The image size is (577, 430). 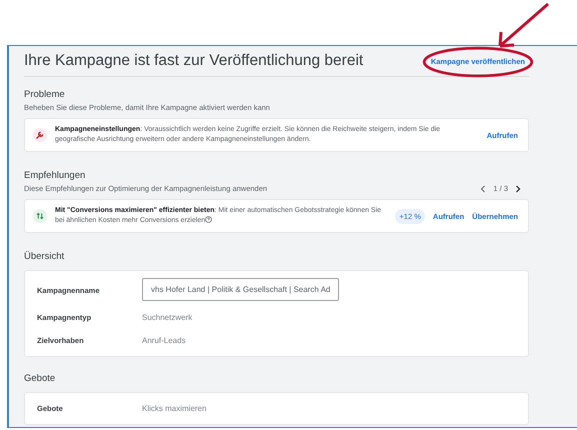 I want to click on field-value: Klicks maximieren, so click(x=174, y=408).